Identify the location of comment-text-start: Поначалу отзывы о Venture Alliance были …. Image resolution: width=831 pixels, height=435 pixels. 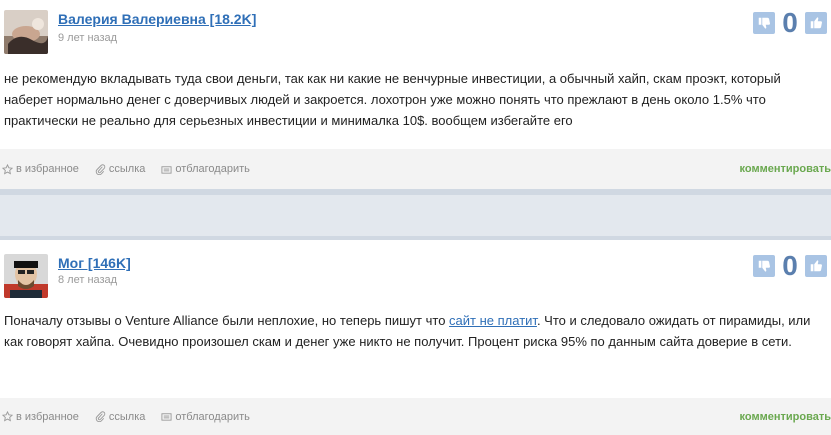
(227, 320).